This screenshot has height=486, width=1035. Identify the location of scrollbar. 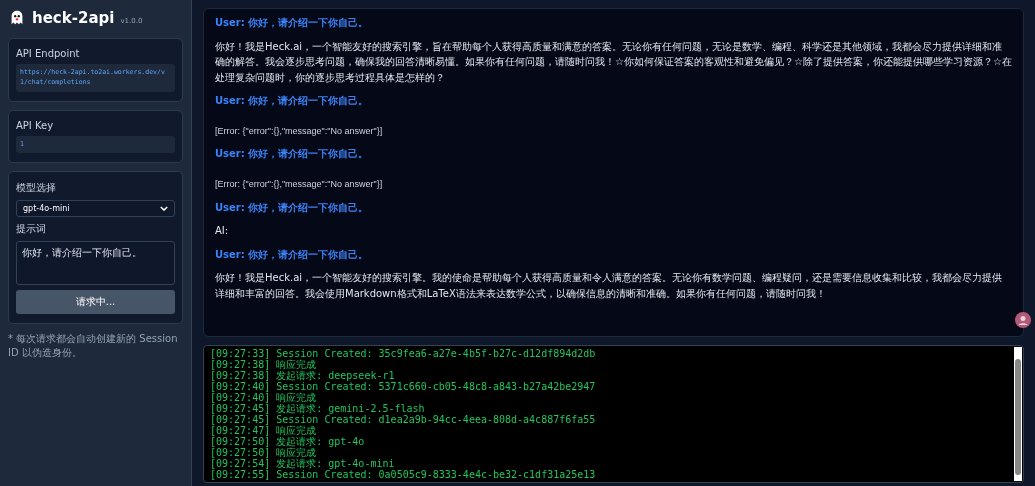
(1018, 414).